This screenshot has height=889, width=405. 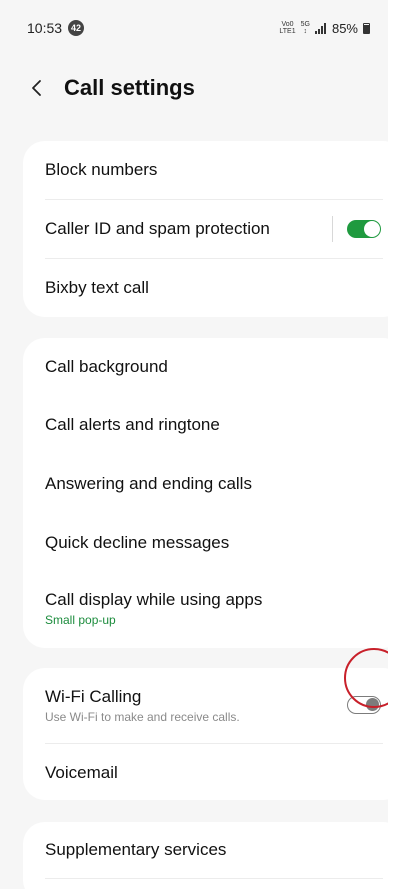 What do you see at coordinates (148, 483) in the screenshot?
I see `answering-ending-label: Answering and ending calls` at bounding box center [148, 483].